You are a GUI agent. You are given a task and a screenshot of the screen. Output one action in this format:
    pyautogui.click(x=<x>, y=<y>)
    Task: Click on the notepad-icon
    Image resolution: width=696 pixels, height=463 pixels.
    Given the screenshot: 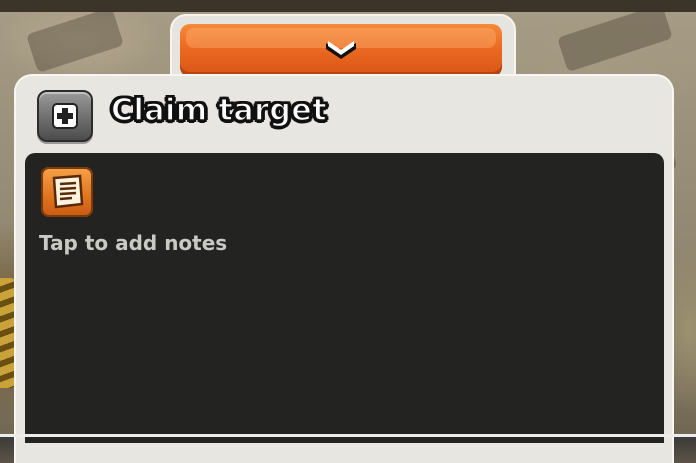 What is the action you would take?
    pyautogui.click(x=68, y=191)
    